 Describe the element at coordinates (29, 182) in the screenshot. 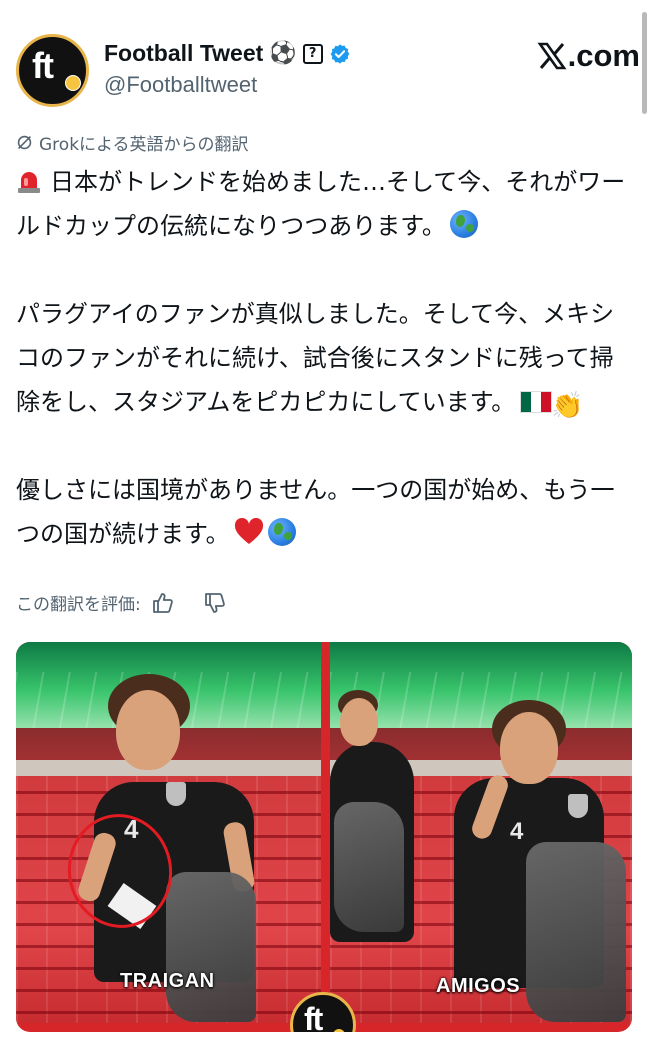

I see `rotating-light-emoji` at that location.